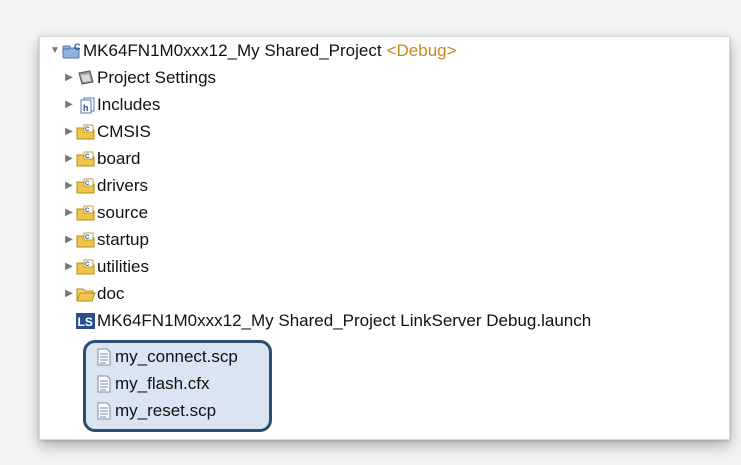 The height and width of the screenshot is (465, 741). Describe the element at coordinates (157, 77) in the screenshot. I see `tree-item-label: Project Settings` at that location.